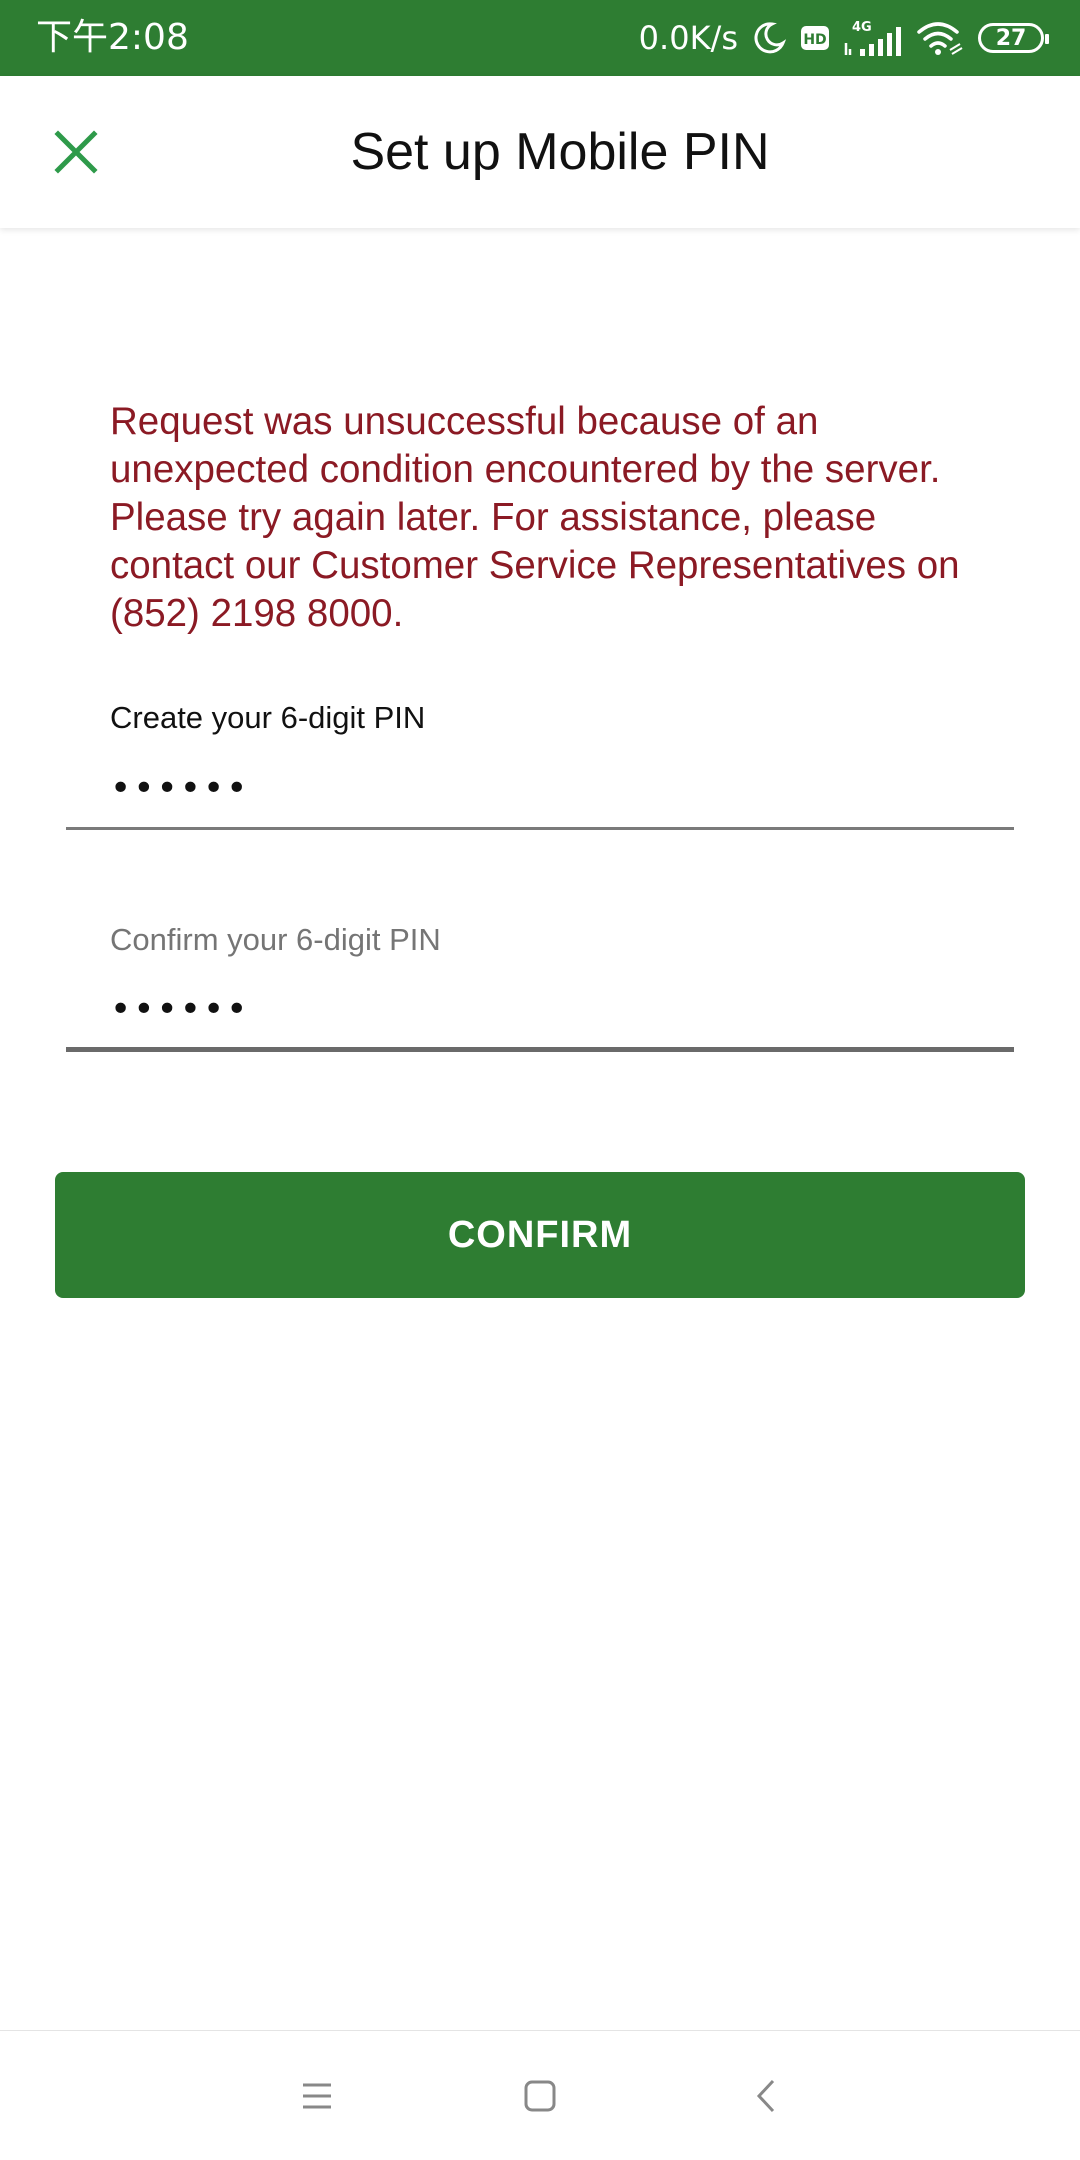  I want to click on navigation-bar, so click(540, 2095).